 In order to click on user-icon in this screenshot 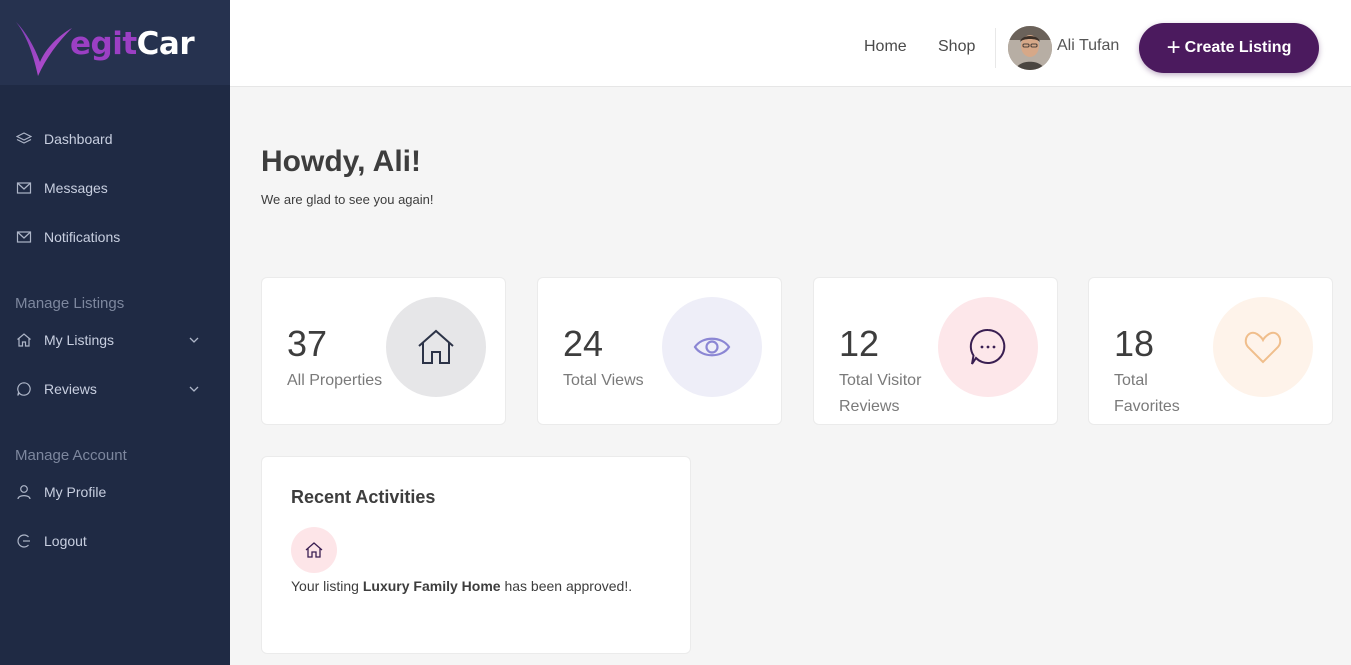, I will do `click(24, 492)`.